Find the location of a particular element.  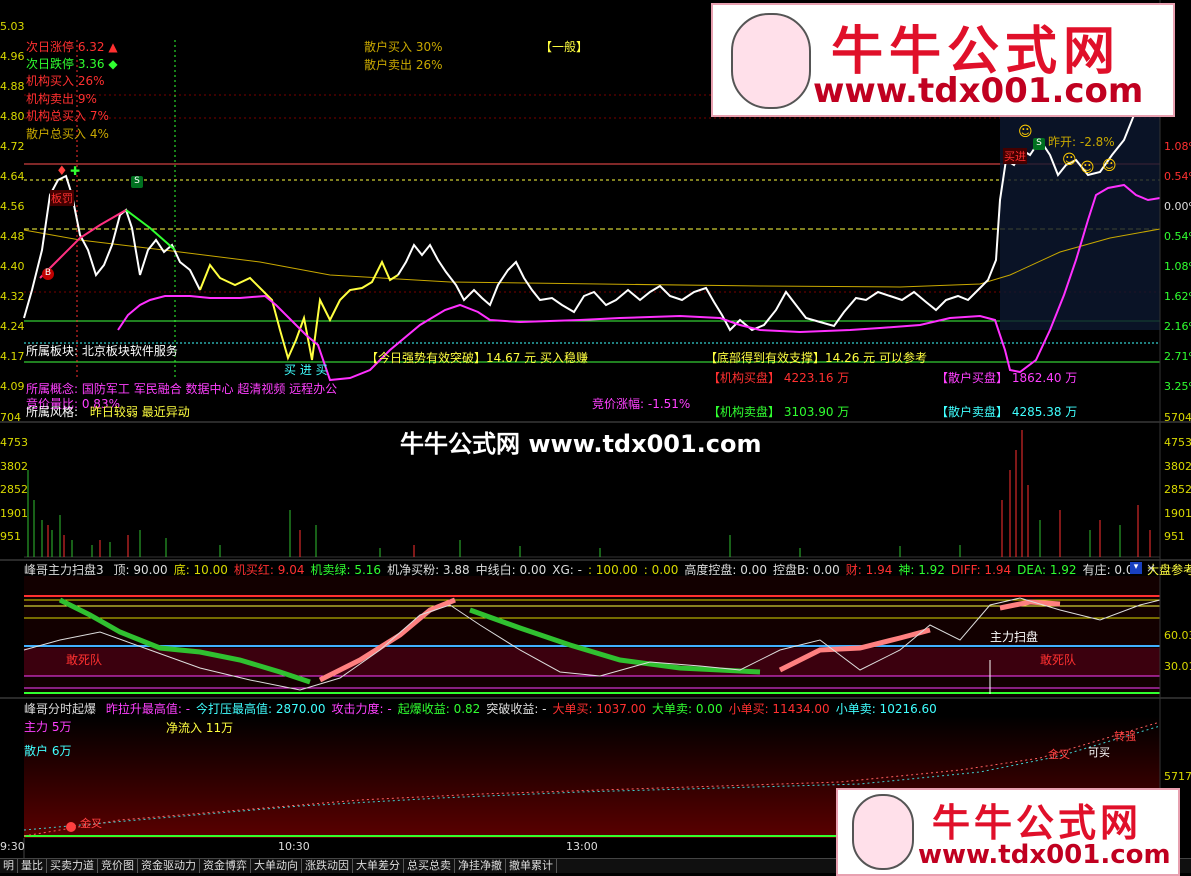

tab-item: 买卖力道 is located at coordinates (72, 866).